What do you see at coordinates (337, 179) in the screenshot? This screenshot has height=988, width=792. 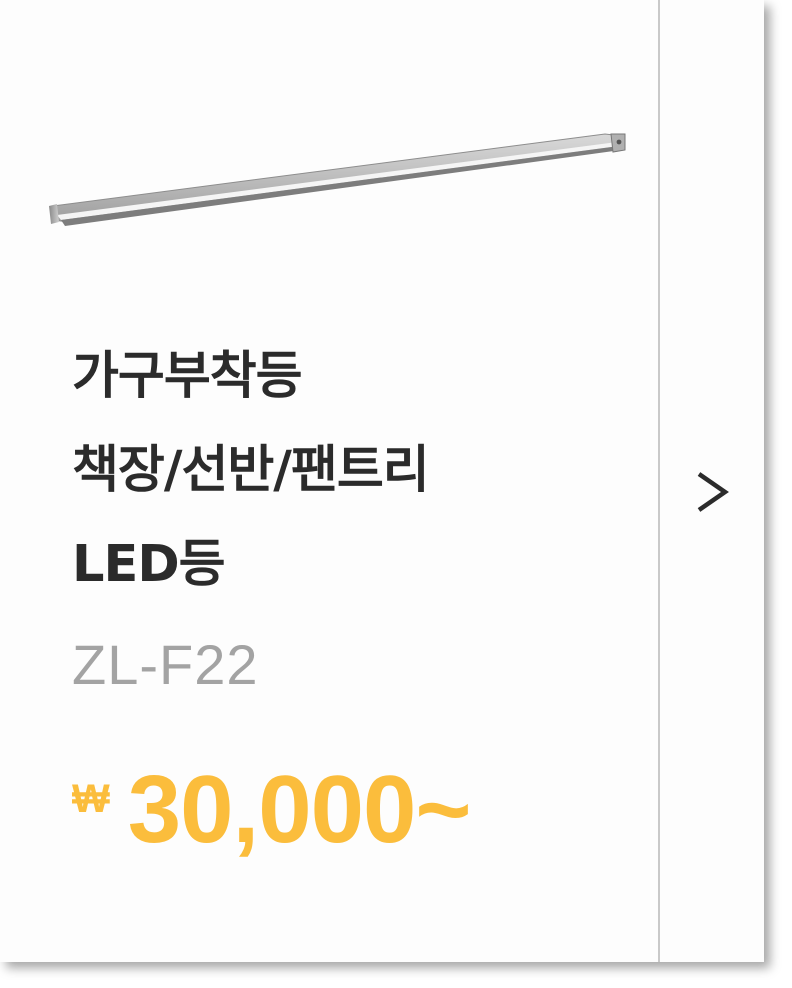 I see `led-bar-light-image` at bounding box center [337, 179].